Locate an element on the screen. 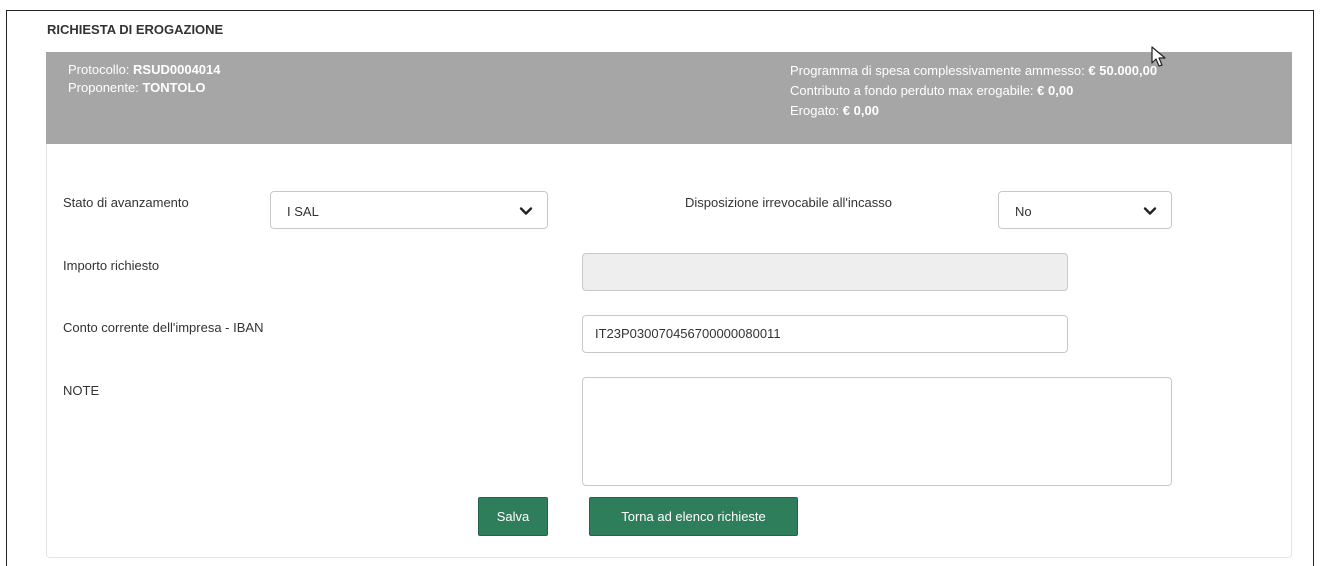 The width and height of the screenshot is (1320, 566). protocollo-row: Protocollo: RSUD0004014 is located at coordinates (144, 70).